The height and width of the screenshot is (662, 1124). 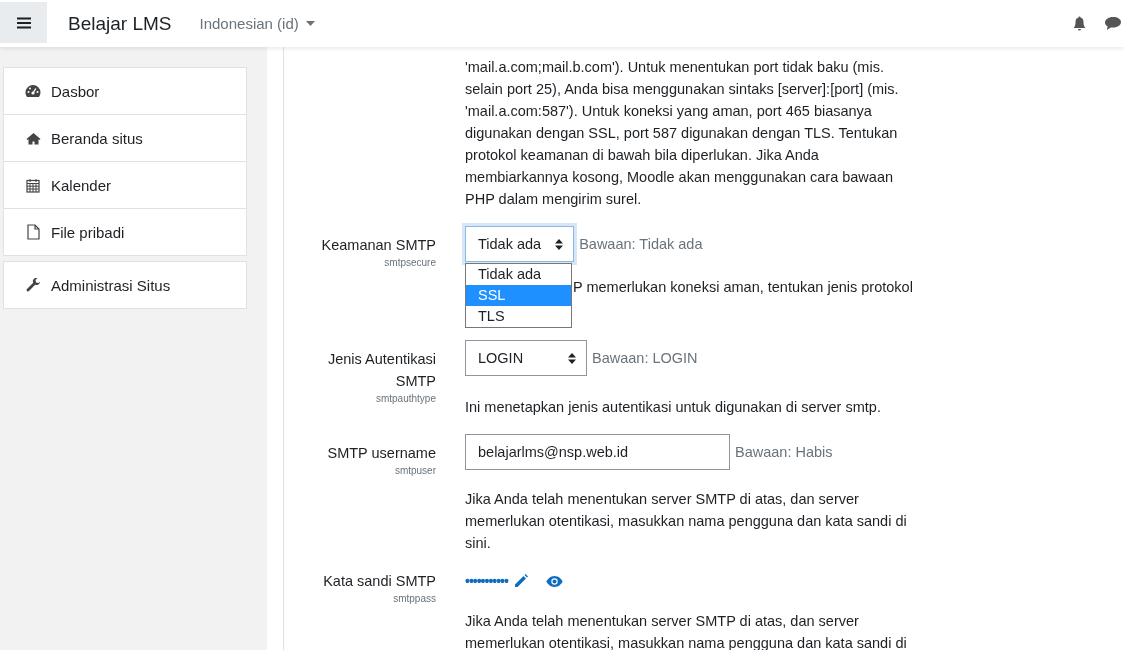 I want to click on dropdown-option: Tidak ada, so click(x=518, y=274).